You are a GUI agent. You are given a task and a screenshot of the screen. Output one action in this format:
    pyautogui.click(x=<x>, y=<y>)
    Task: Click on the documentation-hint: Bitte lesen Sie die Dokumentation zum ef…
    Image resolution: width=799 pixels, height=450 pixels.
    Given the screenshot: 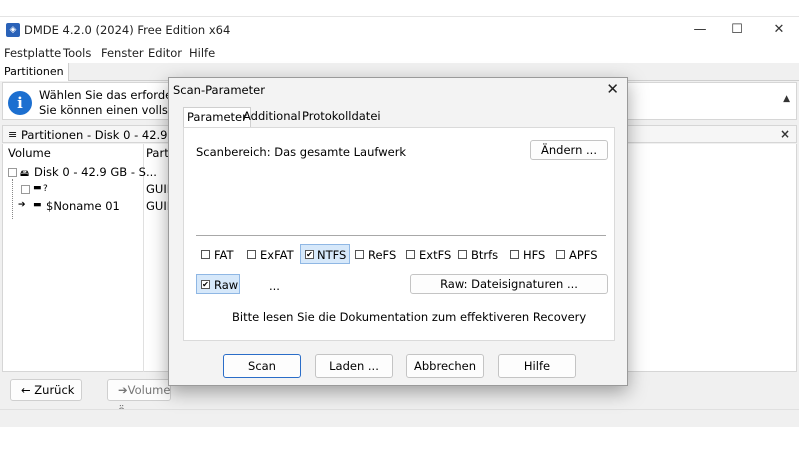 What is the action you would take?
    pyautogui.click(x=409, y=317)
    